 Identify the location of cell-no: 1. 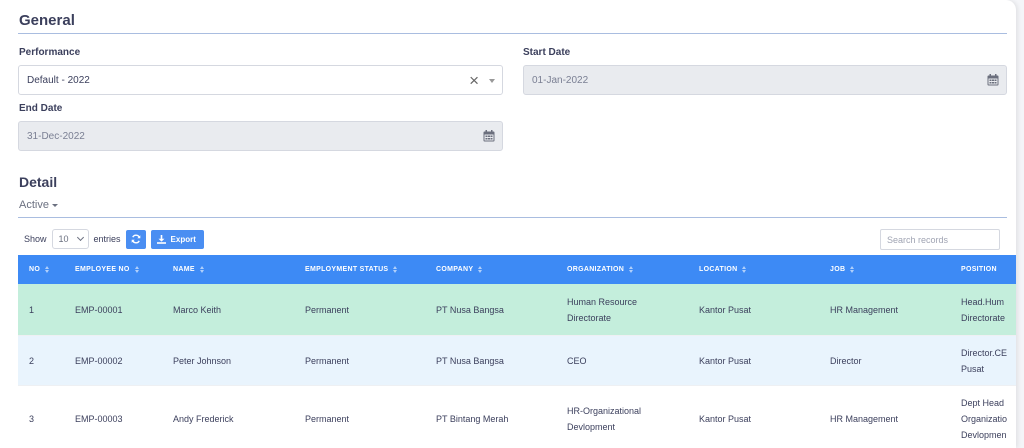
(32, 309).